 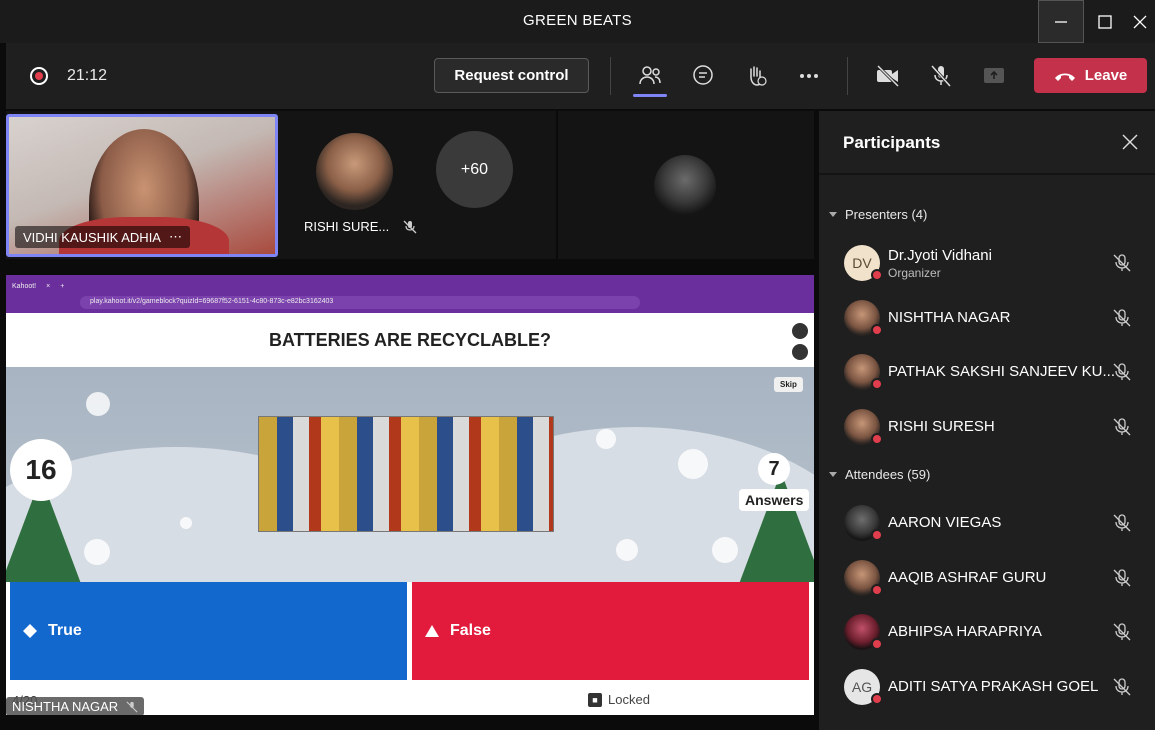 I want to click on answer-false-button: False, so click(x=610, y=631).